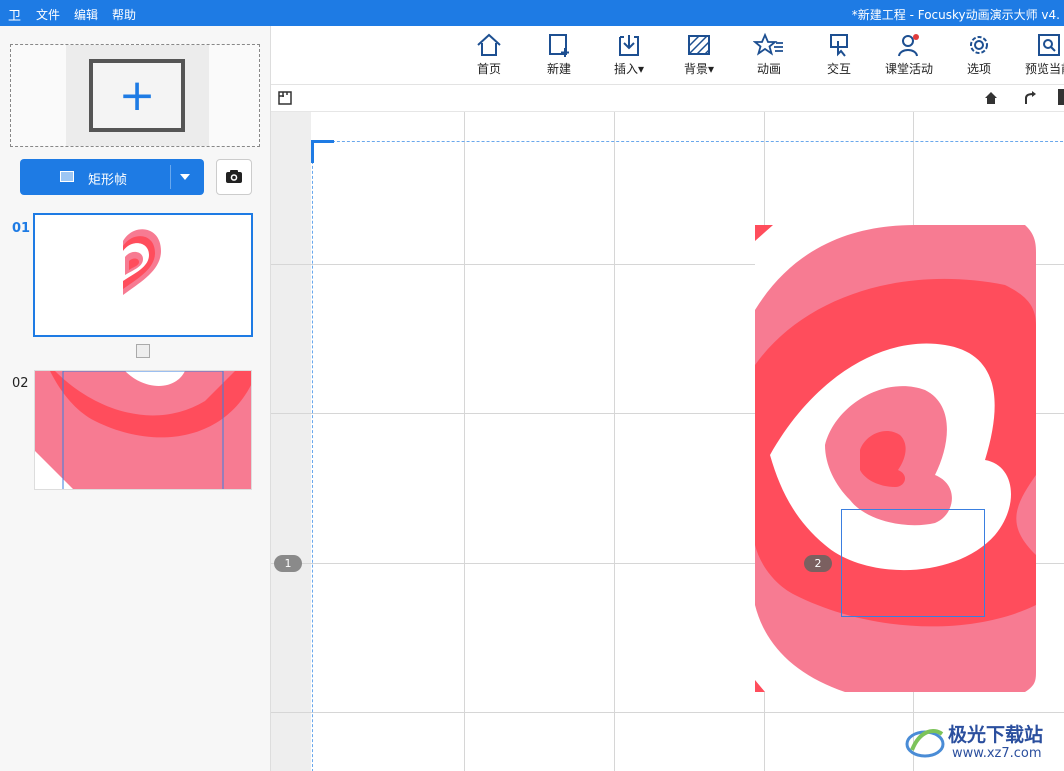 The width and height of the screenshot is (1064, 771). Describe the element at coordinates (124, 14) in the screenshot. I see `menu-help: 帮助` at that location.